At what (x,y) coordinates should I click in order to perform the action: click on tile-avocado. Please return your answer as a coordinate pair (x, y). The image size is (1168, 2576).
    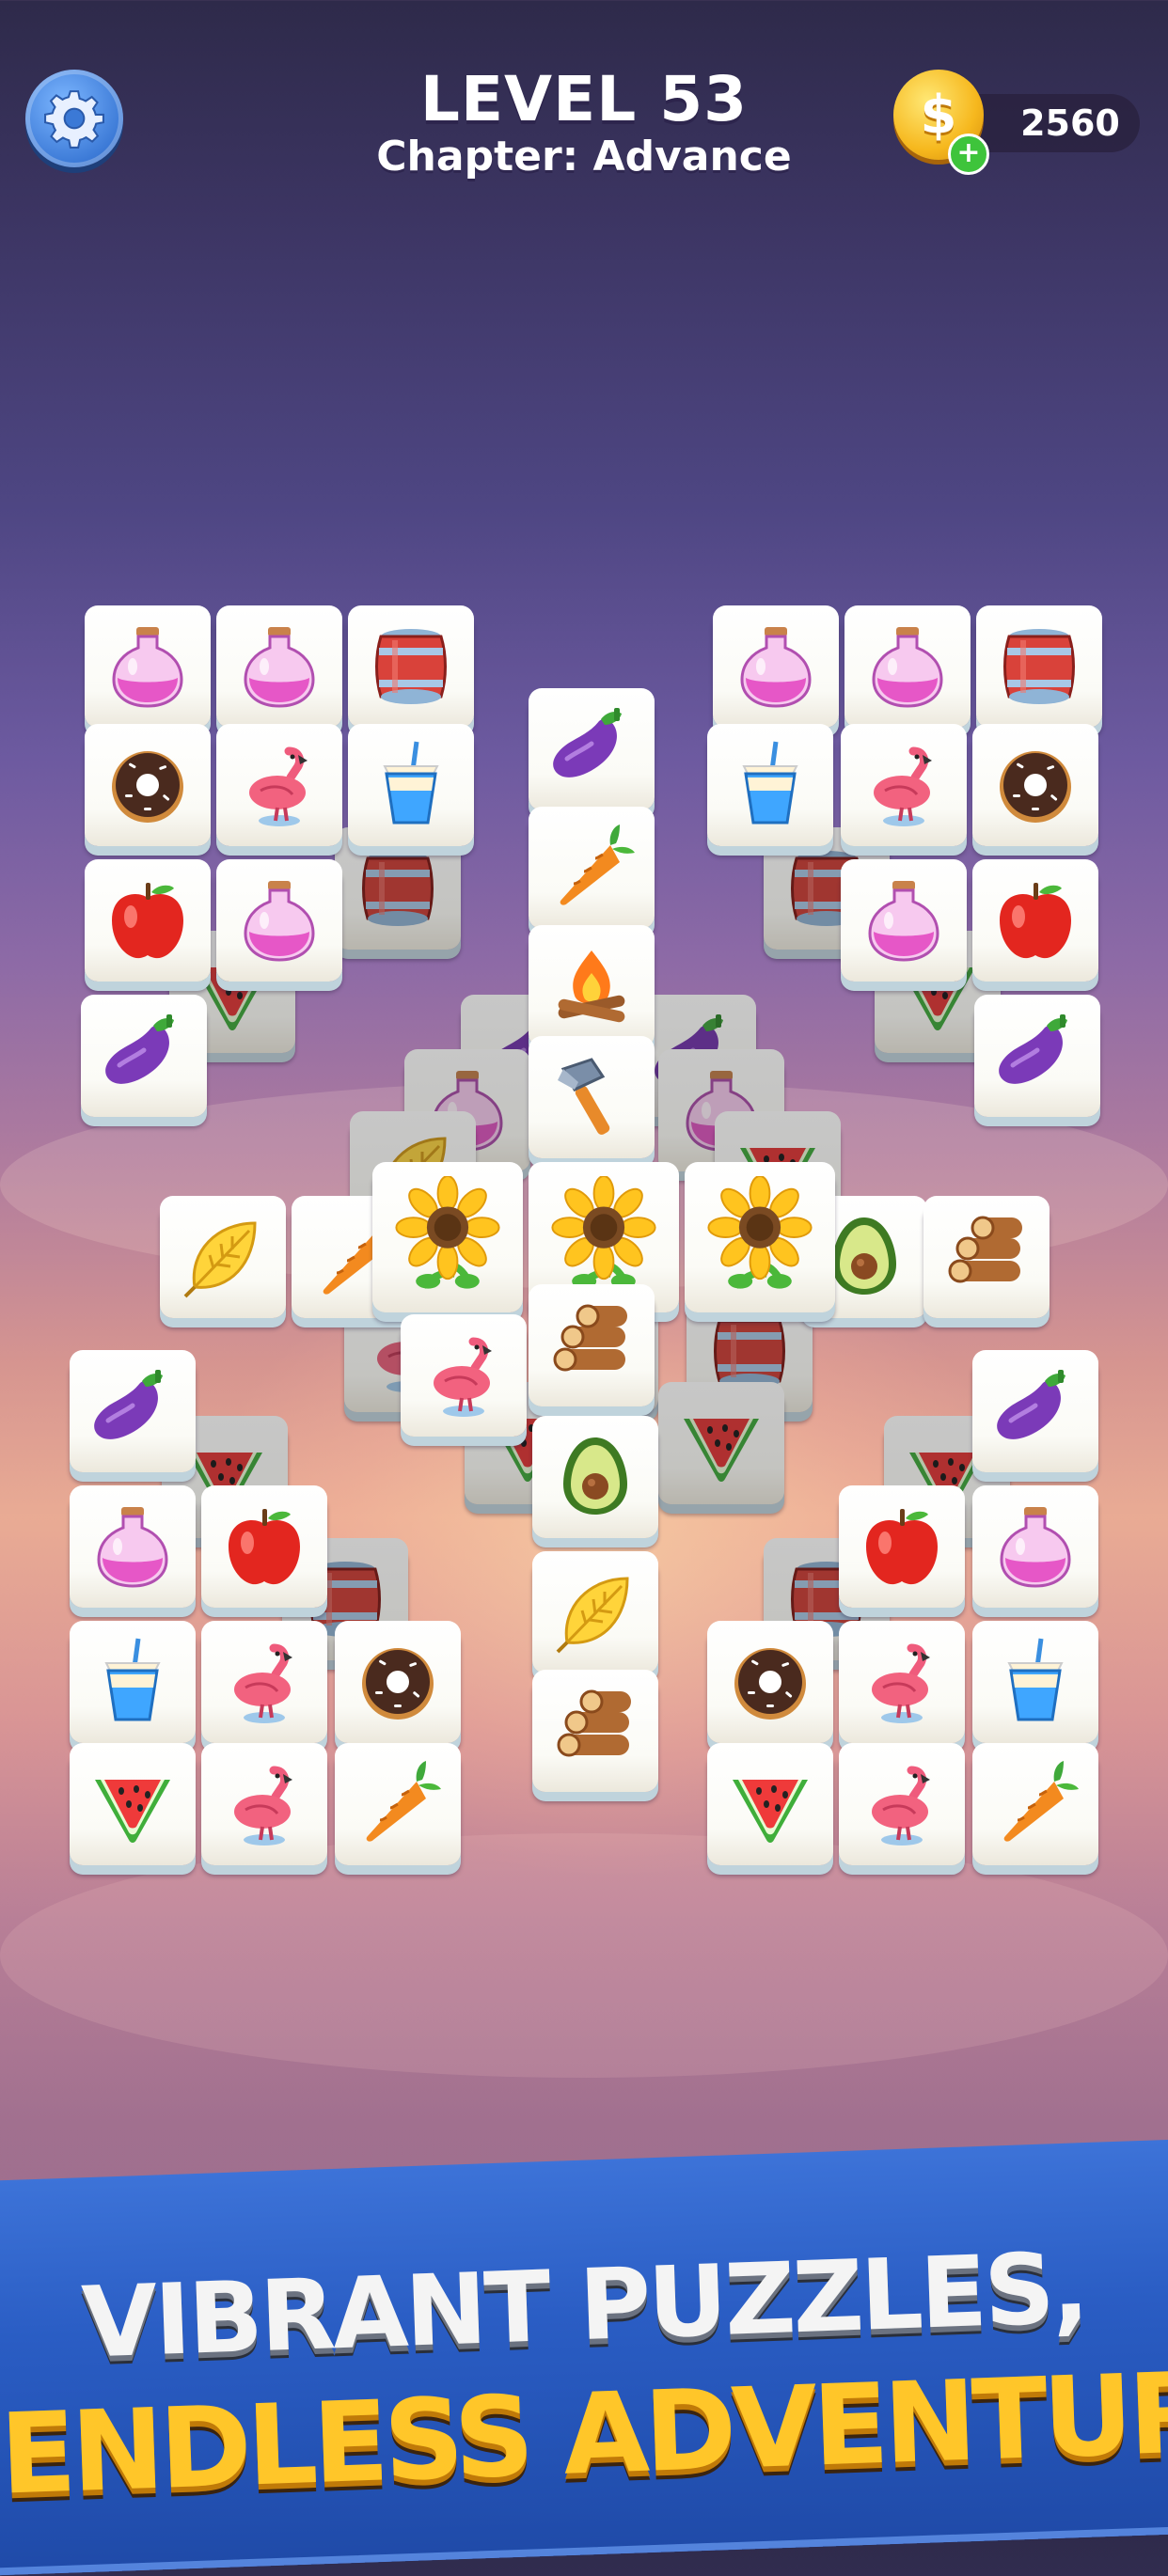
    Looking at the image, I should click on (595, 1477).